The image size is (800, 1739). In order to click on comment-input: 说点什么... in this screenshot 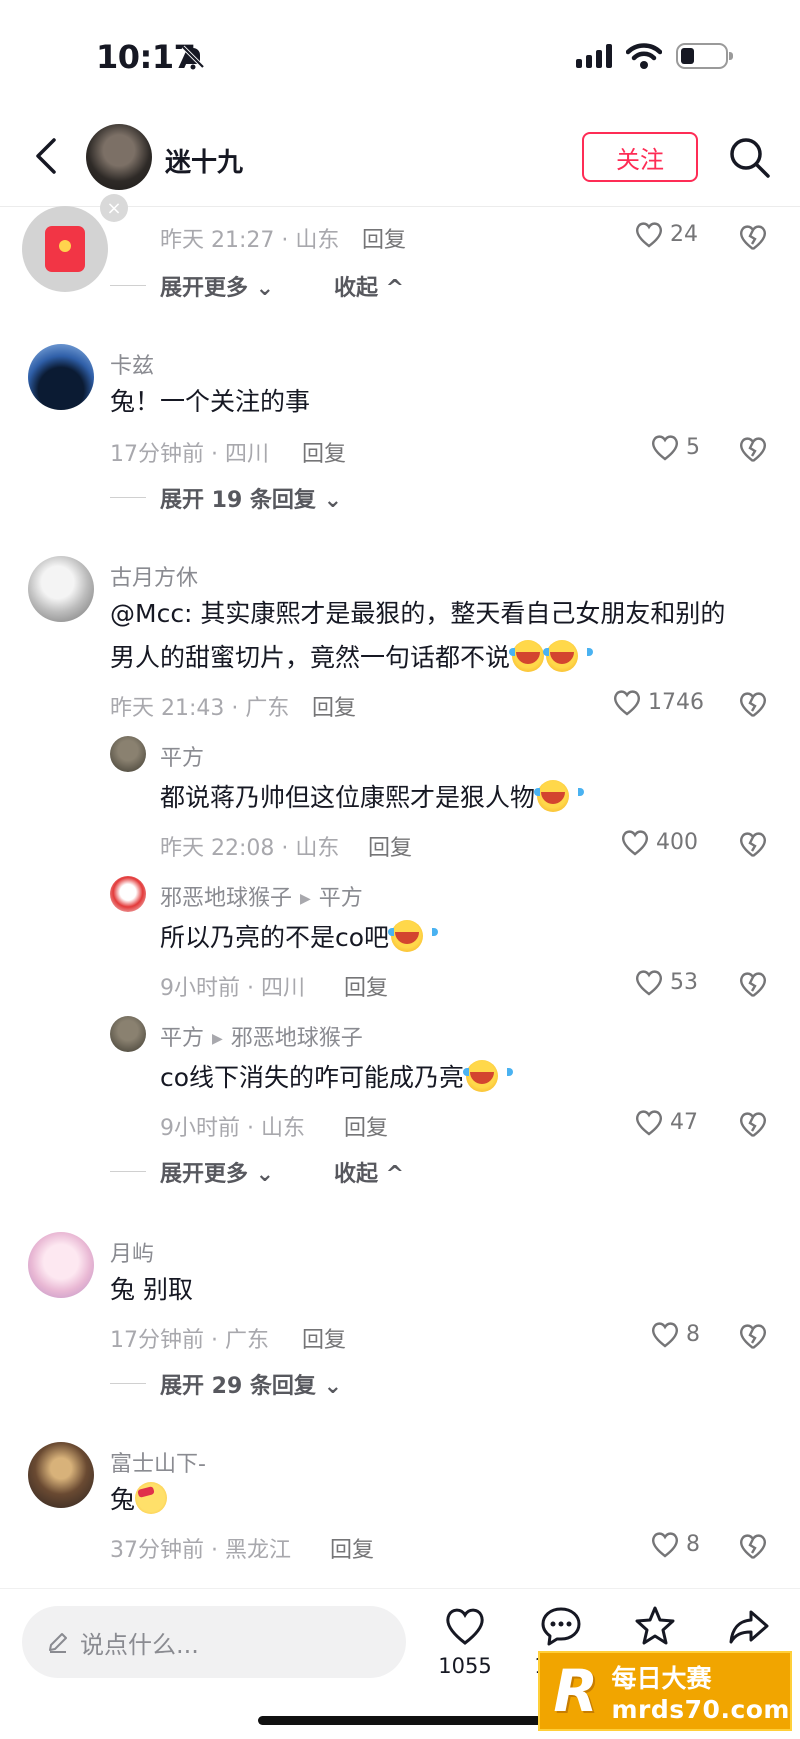, I will do `click(214, 1642)`.